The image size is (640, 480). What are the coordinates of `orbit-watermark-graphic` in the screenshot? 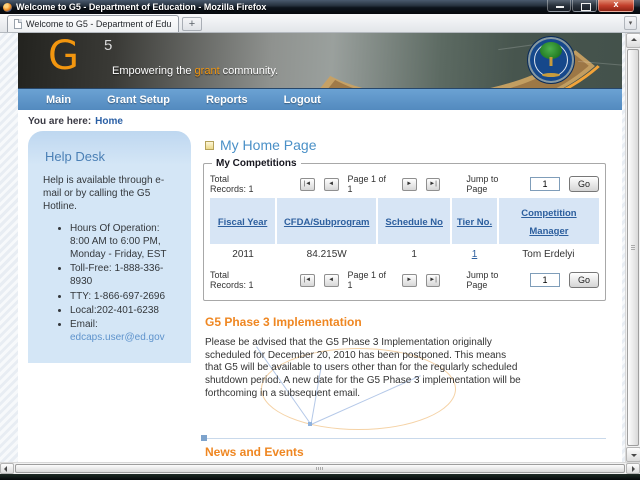 It's located at (404, 388).